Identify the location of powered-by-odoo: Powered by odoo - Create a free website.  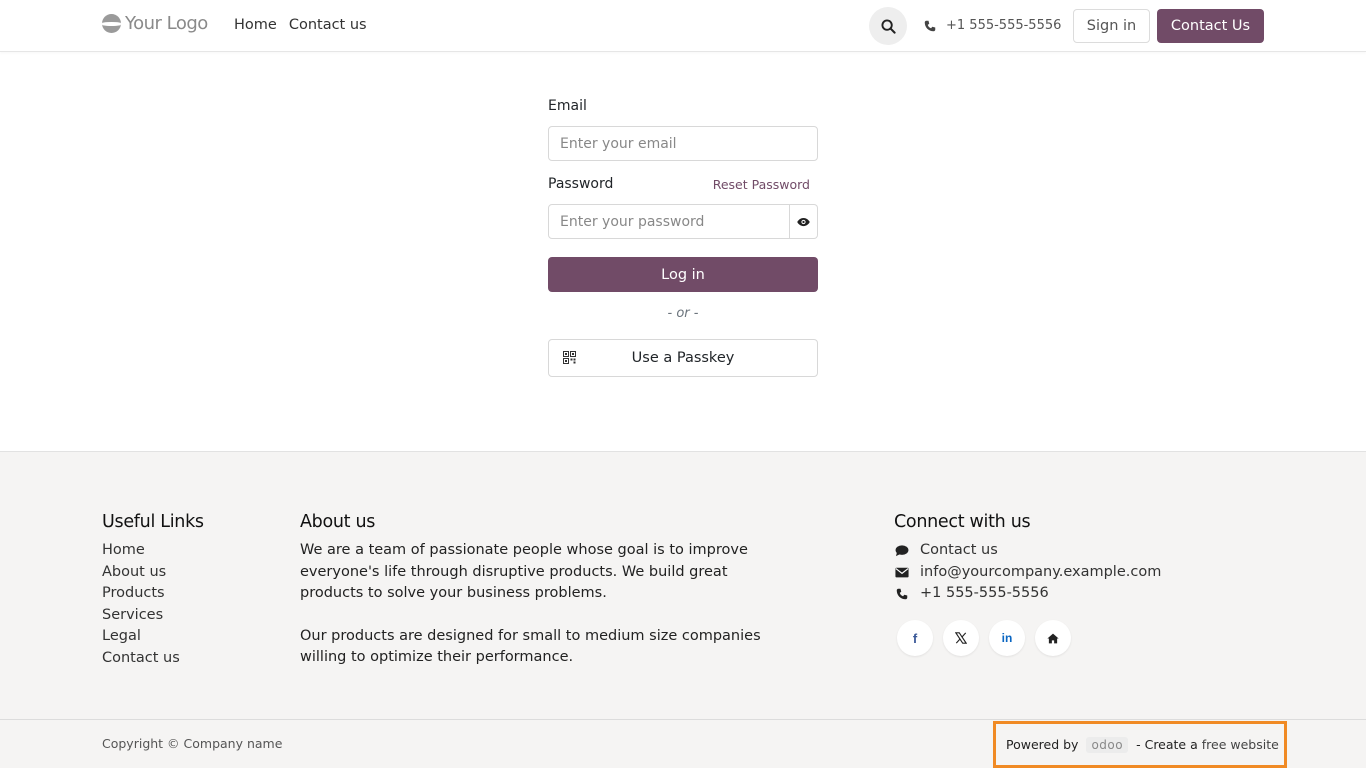
(1140, 744).